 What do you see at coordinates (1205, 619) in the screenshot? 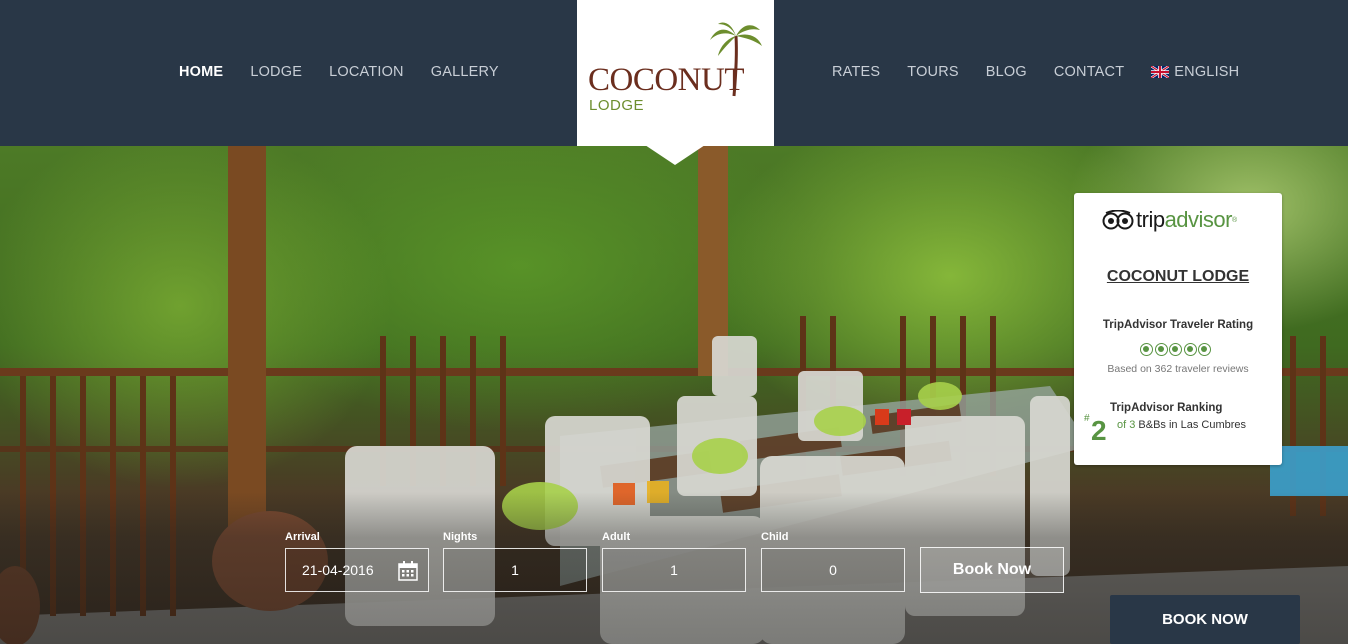
I see `book-now-tab-button: BOOK NOW` at bounding box center [1205, 619].